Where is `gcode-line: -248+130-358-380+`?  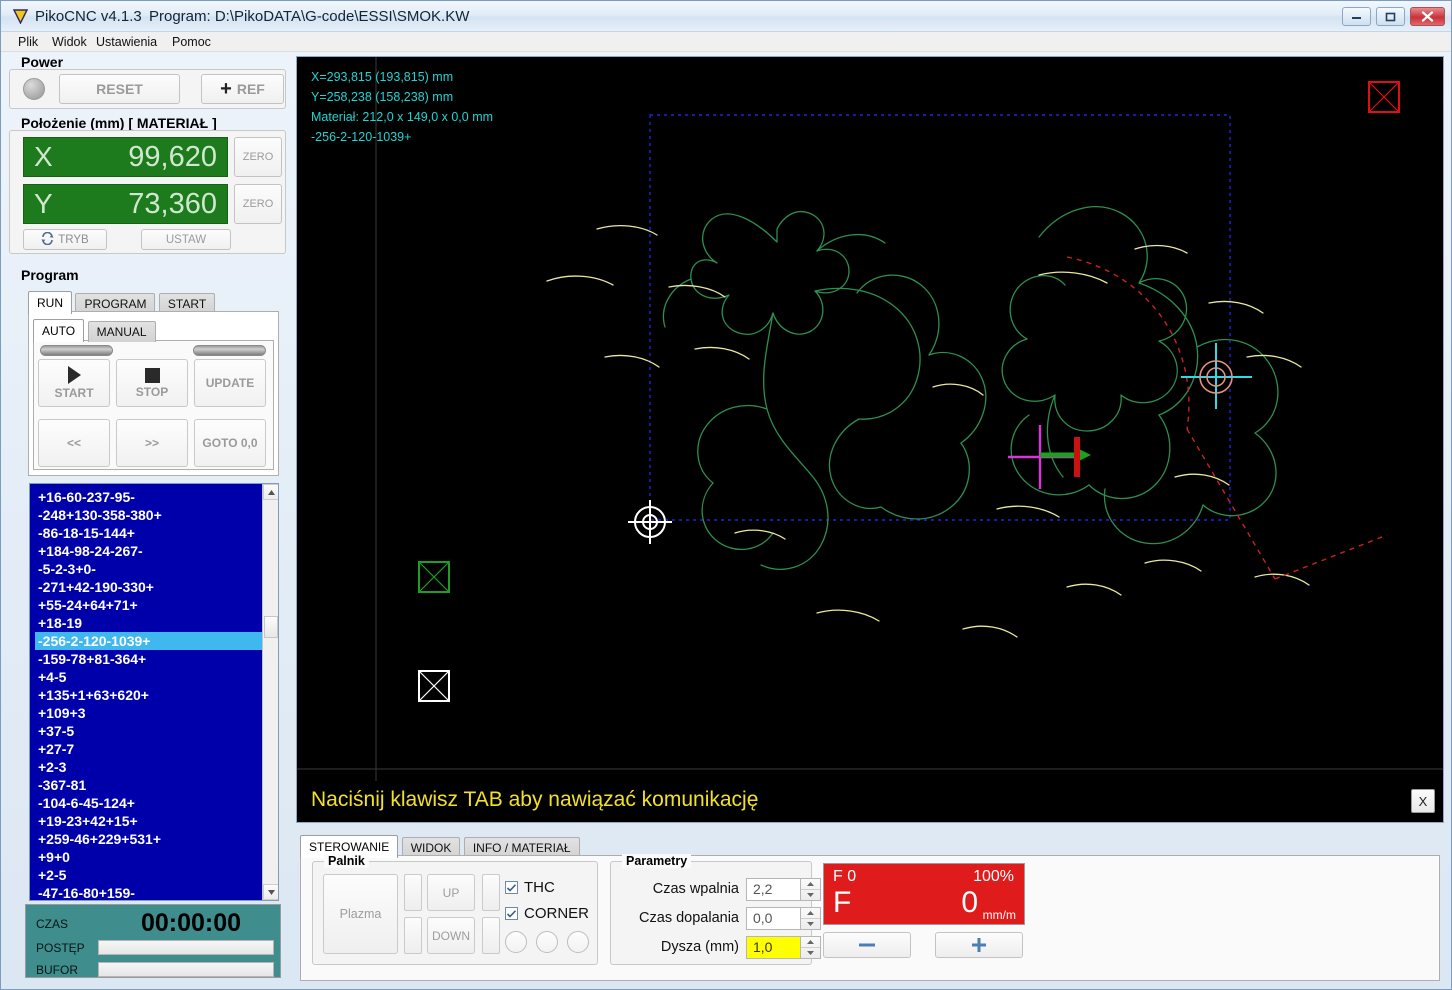 gcode-line: -248+130-358-380+ is located at coordinates (148, 515).